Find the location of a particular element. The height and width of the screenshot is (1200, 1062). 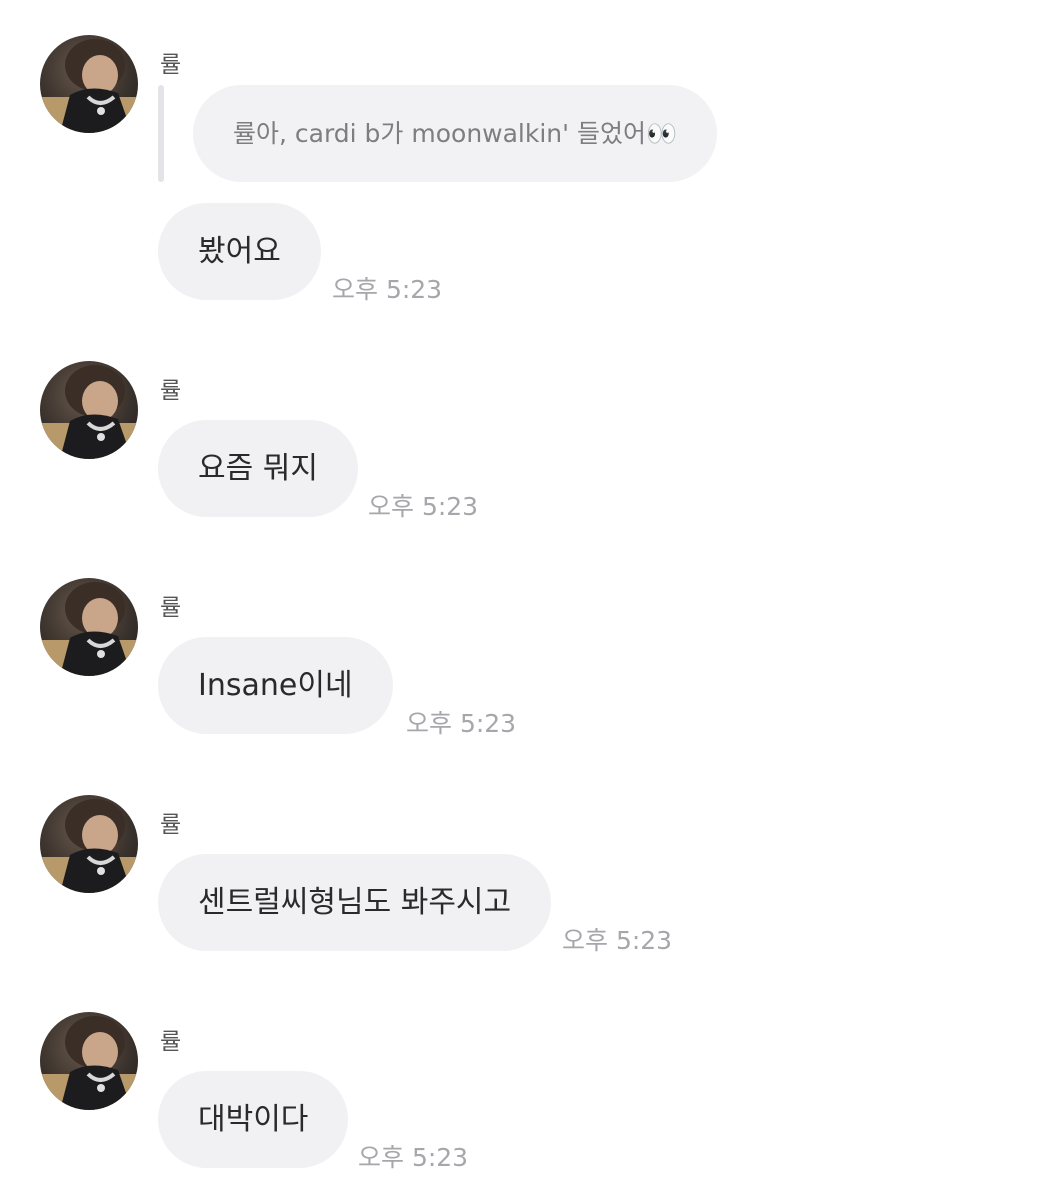

message-bubble: 요즘 뭐지 is located at coordinates (258, 468).